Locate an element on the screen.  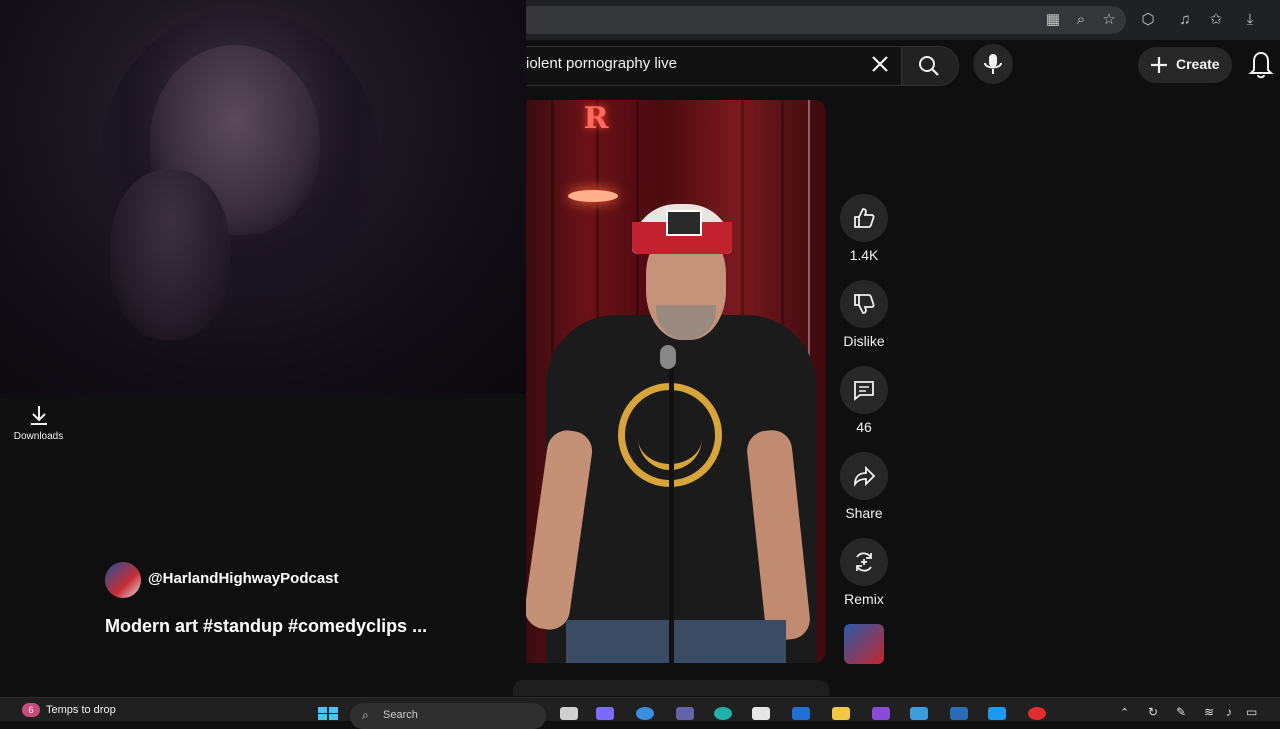
star-icon: ☆ is located at coordinates (1109, 20).